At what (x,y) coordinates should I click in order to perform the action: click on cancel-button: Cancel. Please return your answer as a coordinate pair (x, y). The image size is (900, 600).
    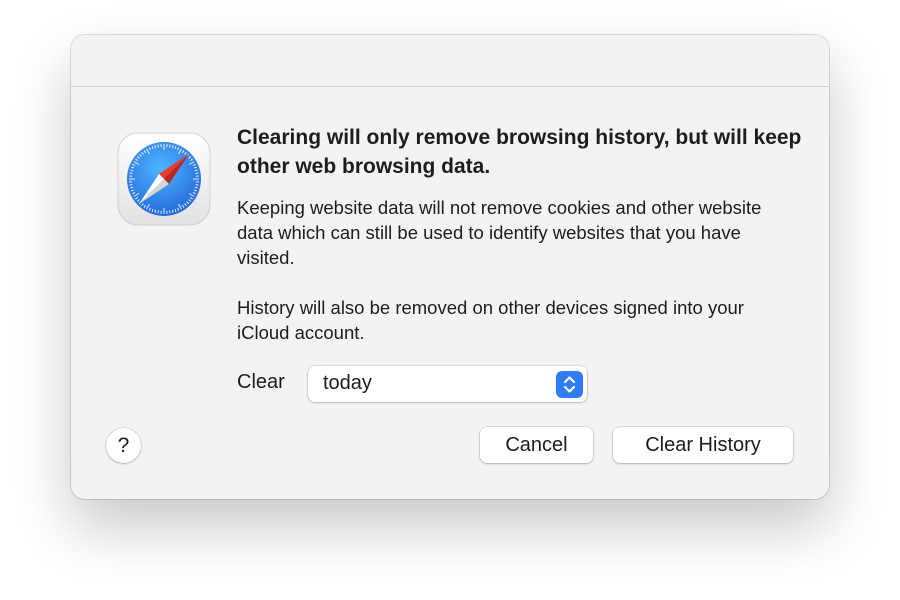
    Looking at the image, I should click on (536, 445).